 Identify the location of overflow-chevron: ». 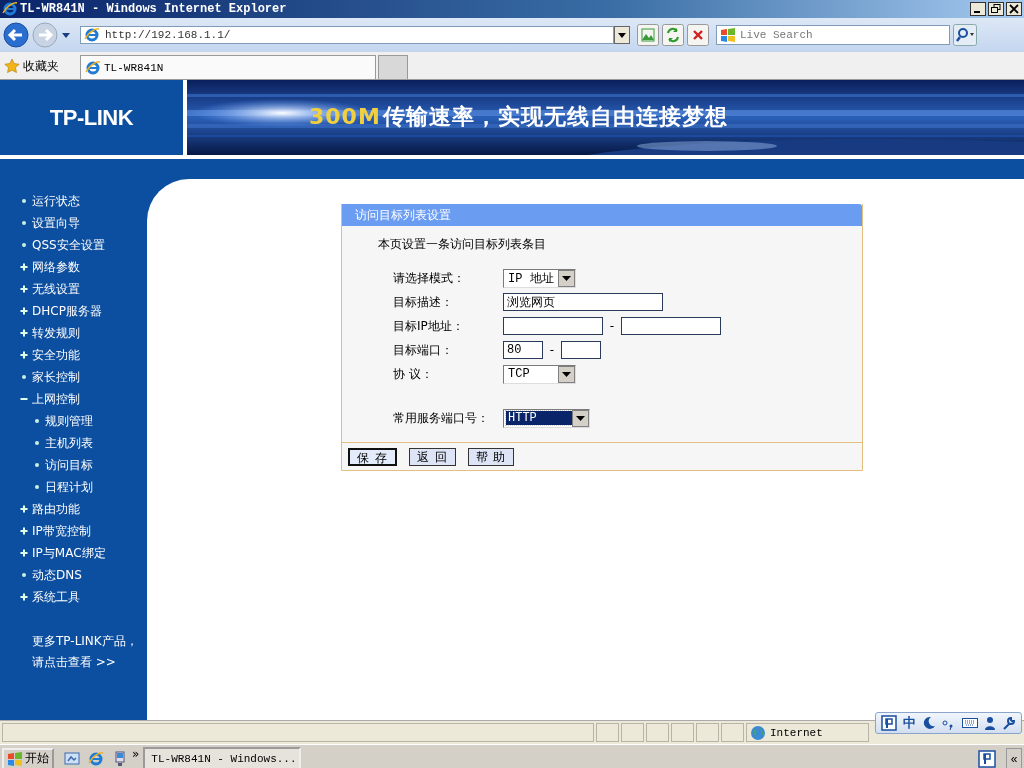
(136, 754).